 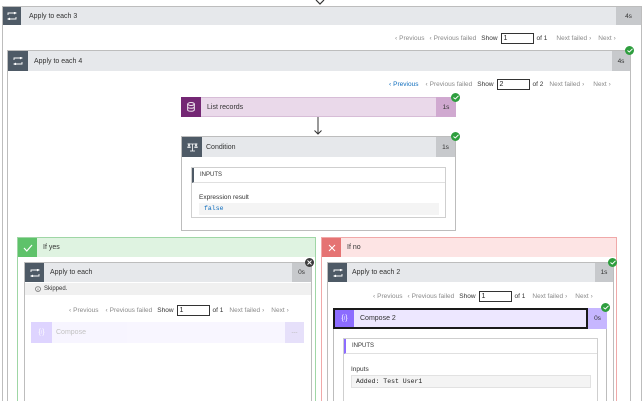 I want to click on compose-2-inputs-panel: INPUTS Inputs Added: Test User1, so click(x=470, y=369).